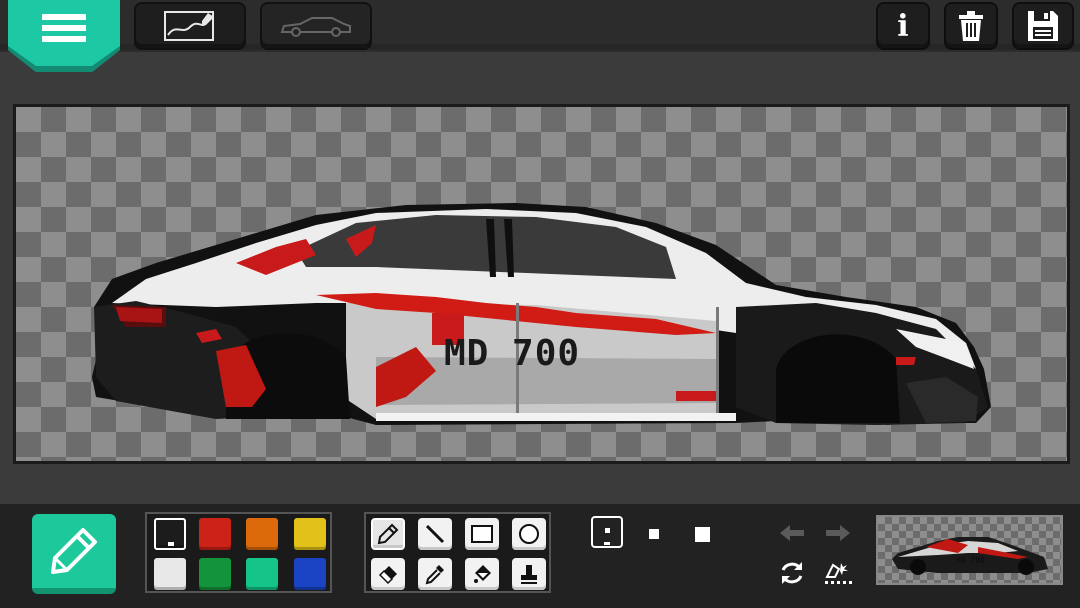  I want to click on color-swatch-yellow, so click(310, 534).